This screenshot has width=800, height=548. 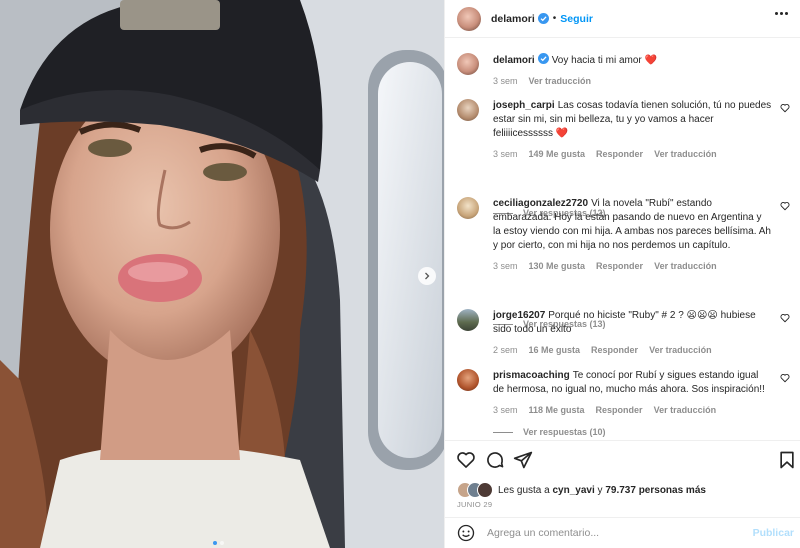 I want to click on caption-text: Voy hacia ti mi amor, so click(x=596, y=60).